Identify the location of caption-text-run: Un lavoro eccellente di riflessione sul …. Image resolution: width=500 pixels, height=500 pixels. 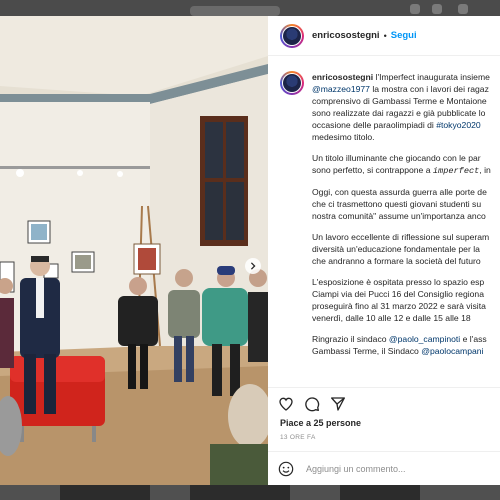
(401, 237).